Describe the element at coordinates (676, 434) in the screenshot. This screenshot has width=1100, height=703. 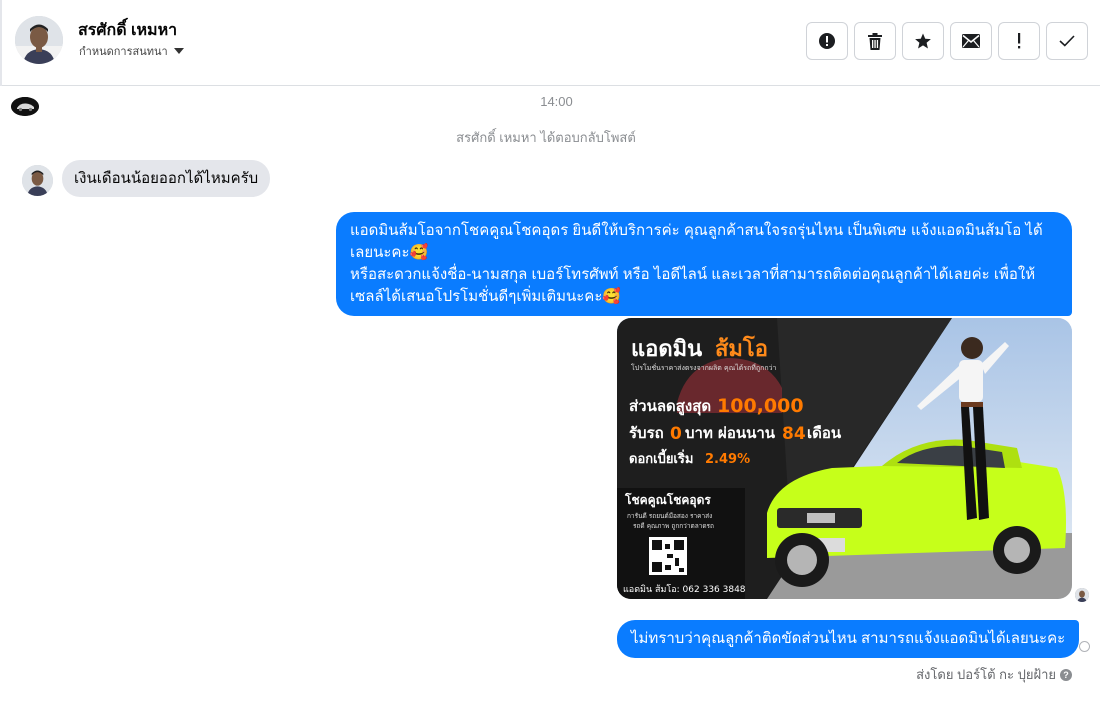
I see `promo-offer-zero: 0` at that location.